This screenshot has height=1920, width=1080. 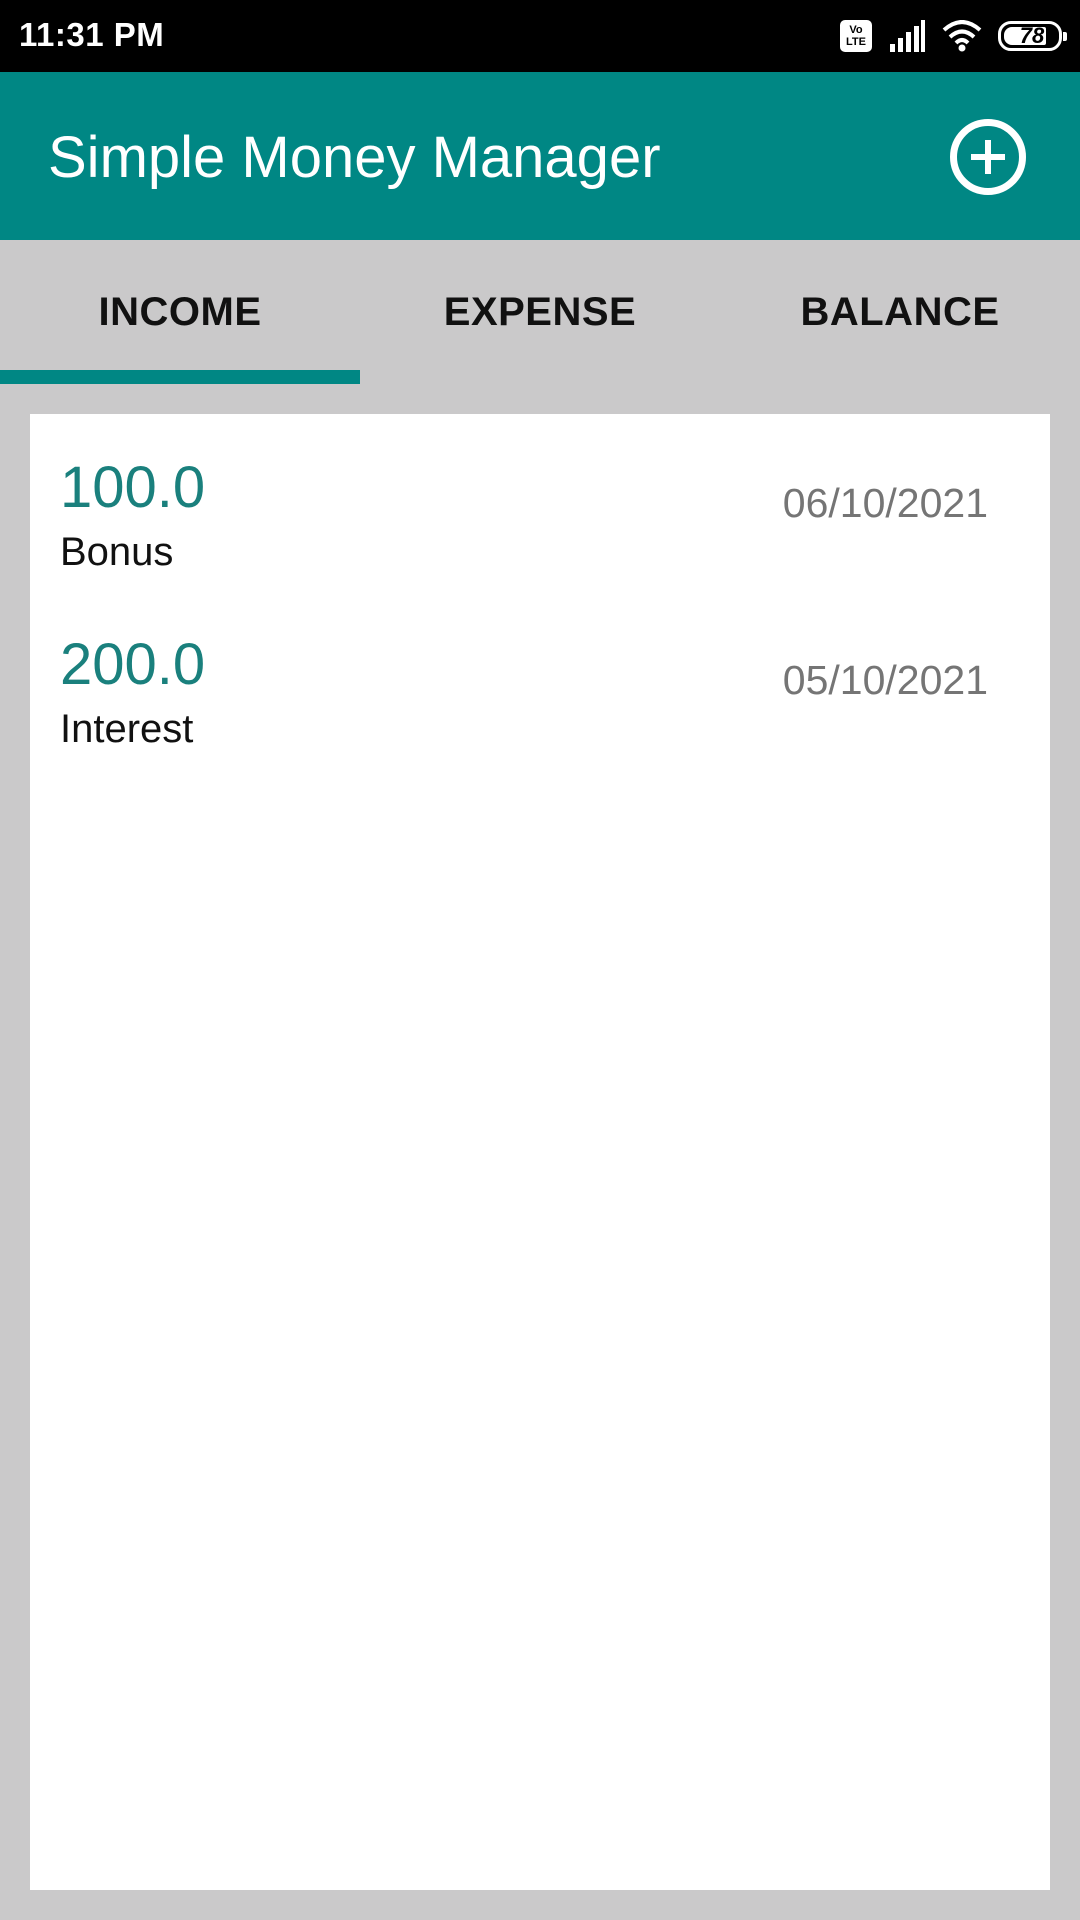 I want to click on entry-amount: 100.0, so click(x=133, y=487).